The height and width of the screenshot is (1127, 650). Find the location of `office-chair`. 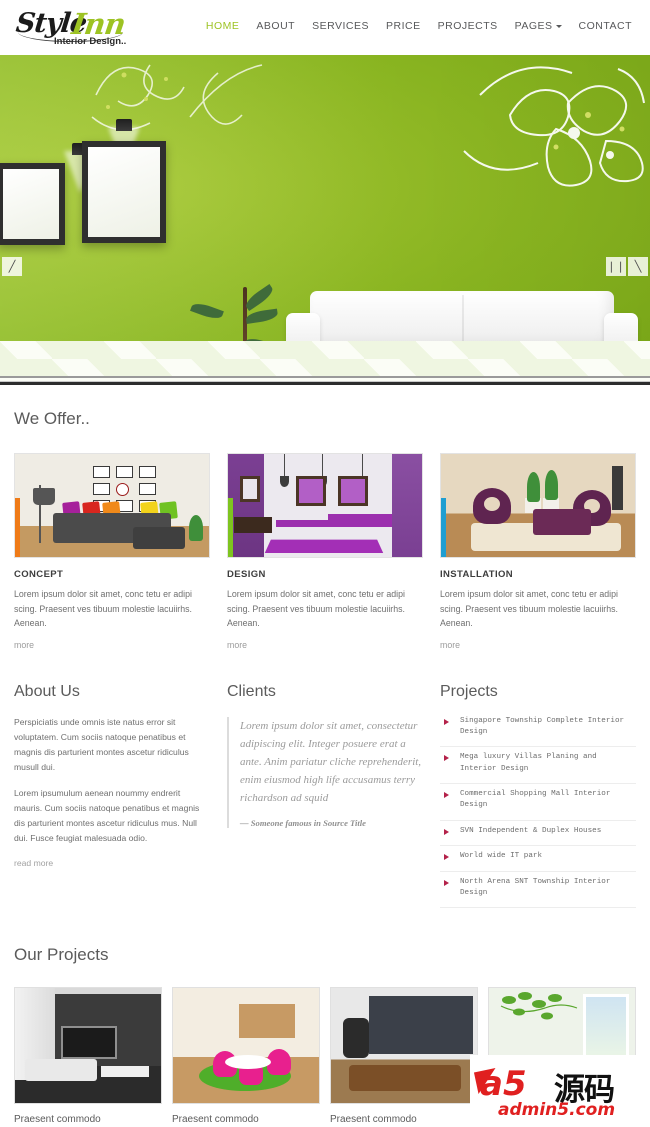

office-chair is located at coordinates (356, 1038).